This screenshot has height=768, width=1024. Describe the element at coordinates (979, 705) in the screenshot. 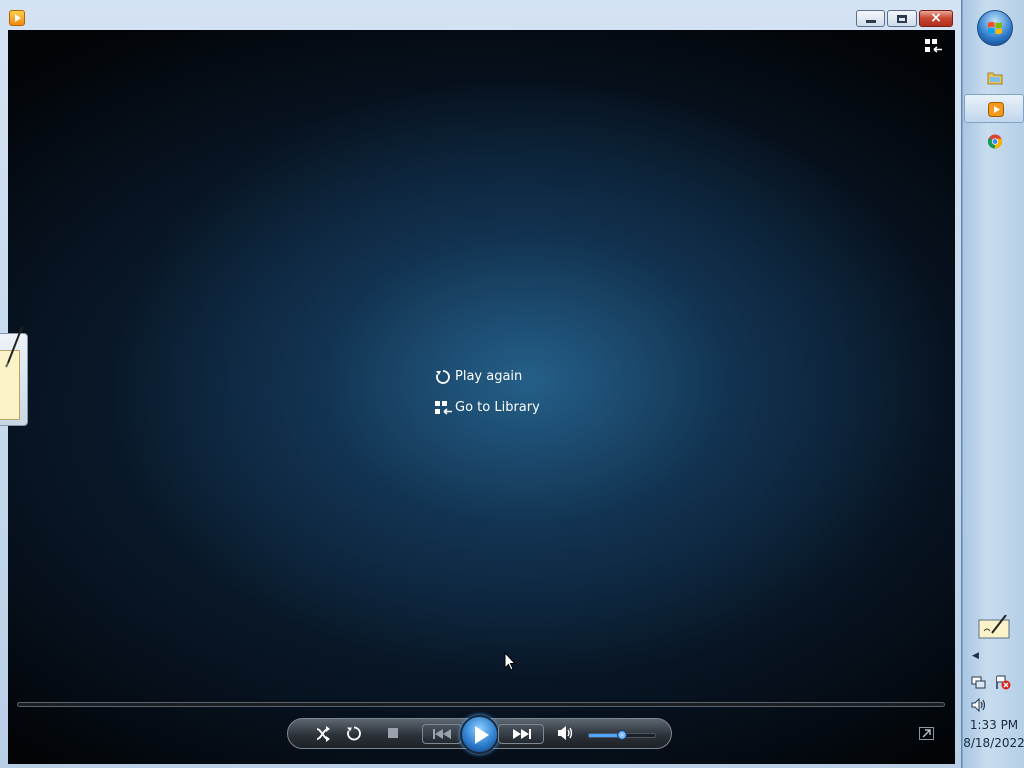

I see `volume-tray-icon` at that location.